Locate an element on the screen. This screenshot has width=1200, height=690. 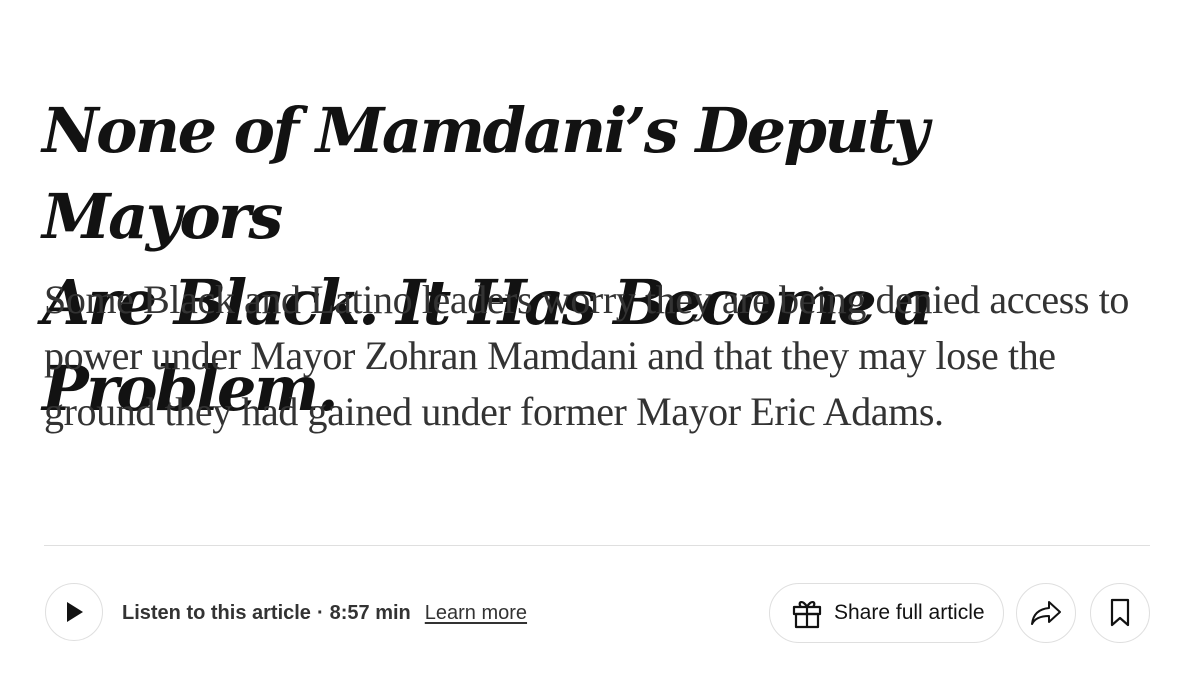
share-full-article-label: Share full article is located at coordinates (909, 612).